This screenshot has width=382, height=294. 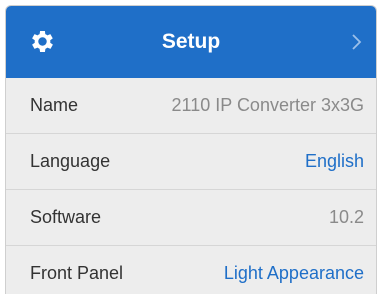 What do you see at coordinates (334, 161) in the screenshot?
I see `language-select-link: English` at bounding box center [334, 161].